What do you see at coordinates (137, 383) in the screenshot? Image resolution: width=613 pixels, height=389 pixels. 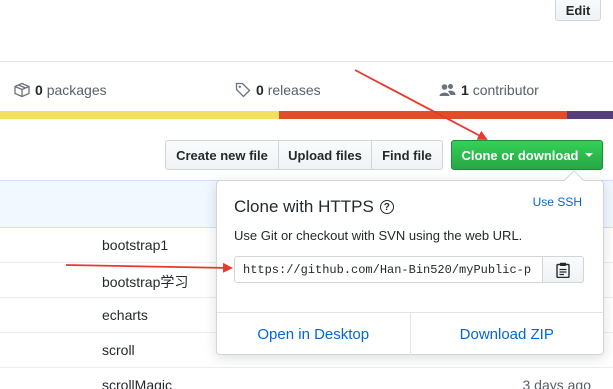 I see `file-name-link: scrollMagic` at bounding box center [137, 383].